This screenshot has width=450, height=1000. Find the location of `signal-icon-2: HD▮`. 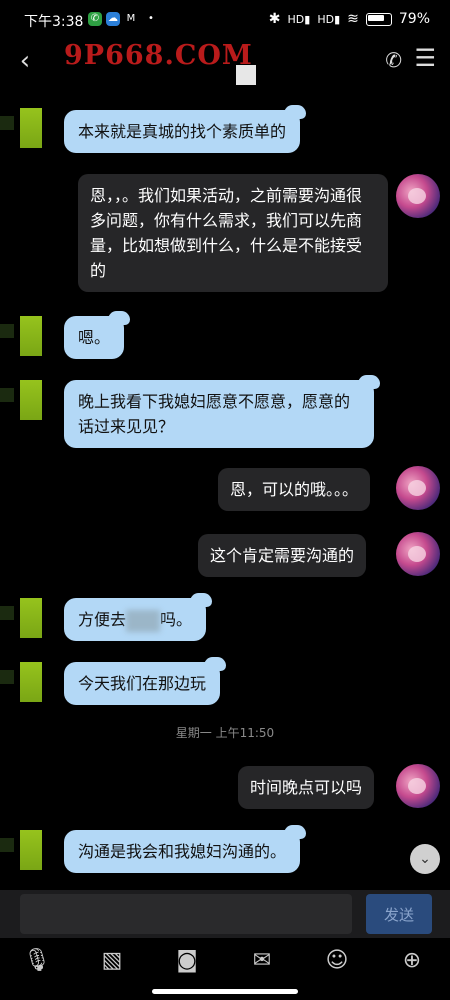

signal-icon-2: HD▮ is located at coordinates (329, 19).